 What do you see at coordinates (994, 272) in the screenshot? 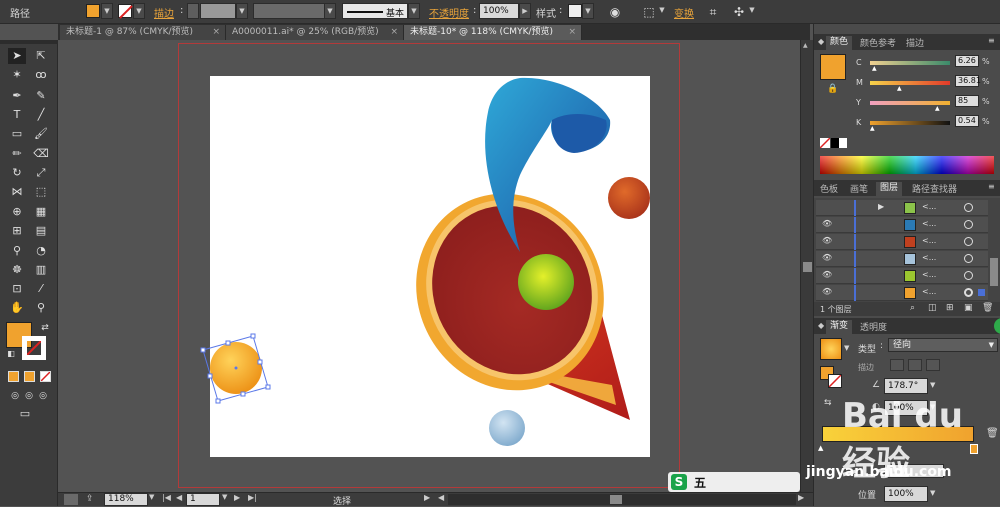
I see `layers-scroll-thumb` at bounding box center [994, 272].